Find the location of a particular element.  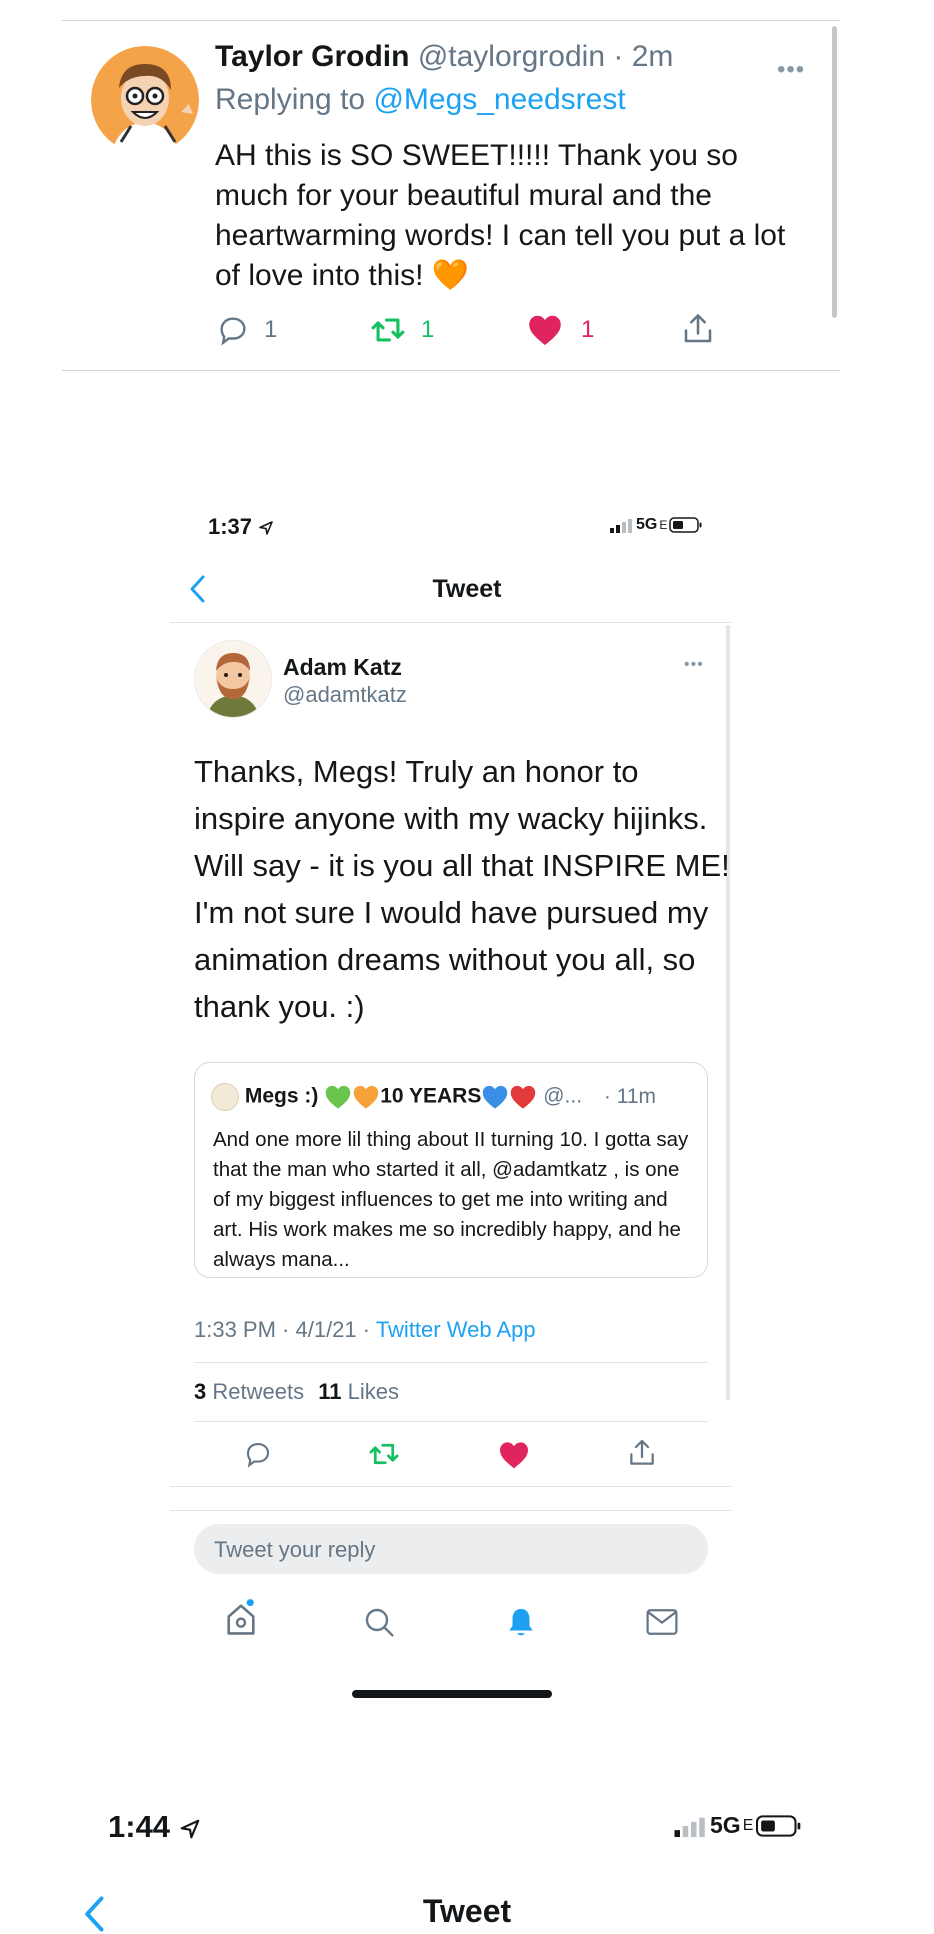

retweets-count: 3 is located at coordinates (200, 1391).